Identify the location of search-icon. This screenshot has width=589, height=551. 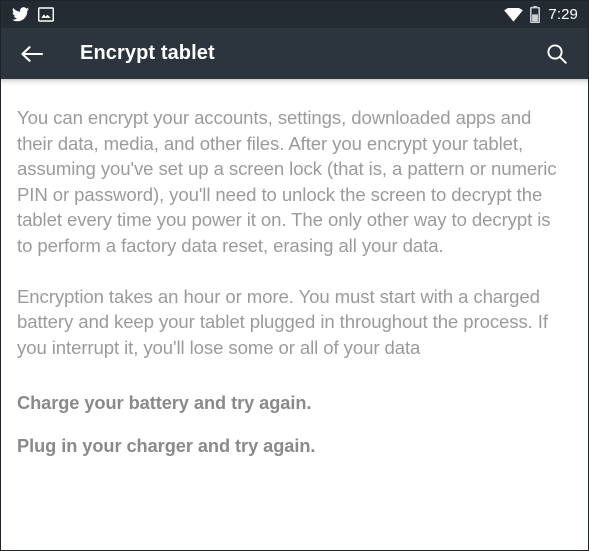
(557, 53).